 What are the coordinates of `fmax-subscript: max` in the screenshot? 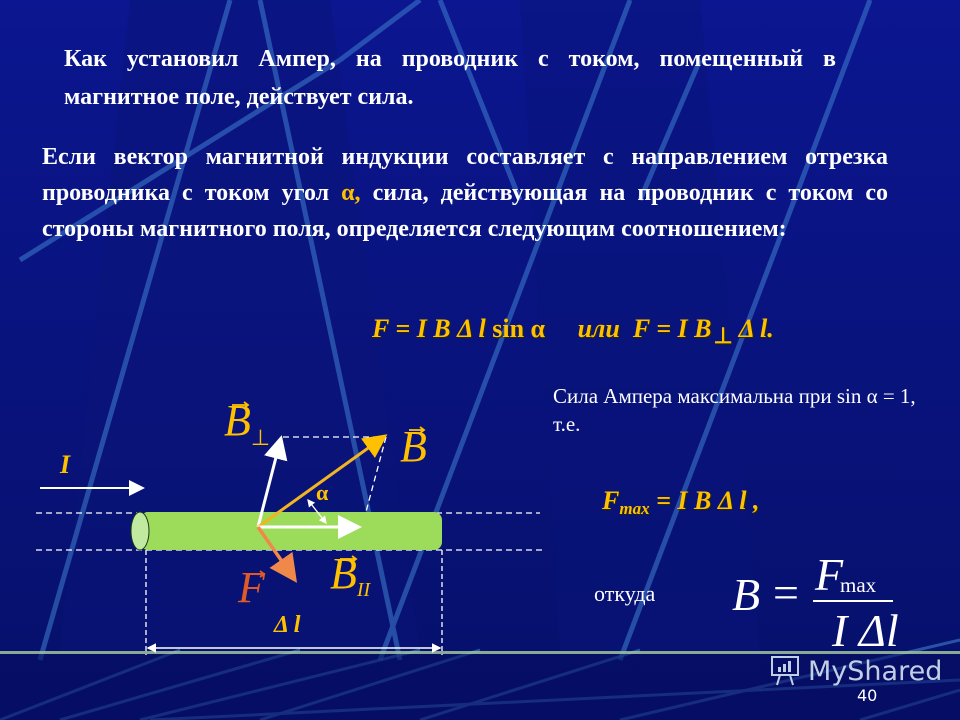 It's located at (634, 508).